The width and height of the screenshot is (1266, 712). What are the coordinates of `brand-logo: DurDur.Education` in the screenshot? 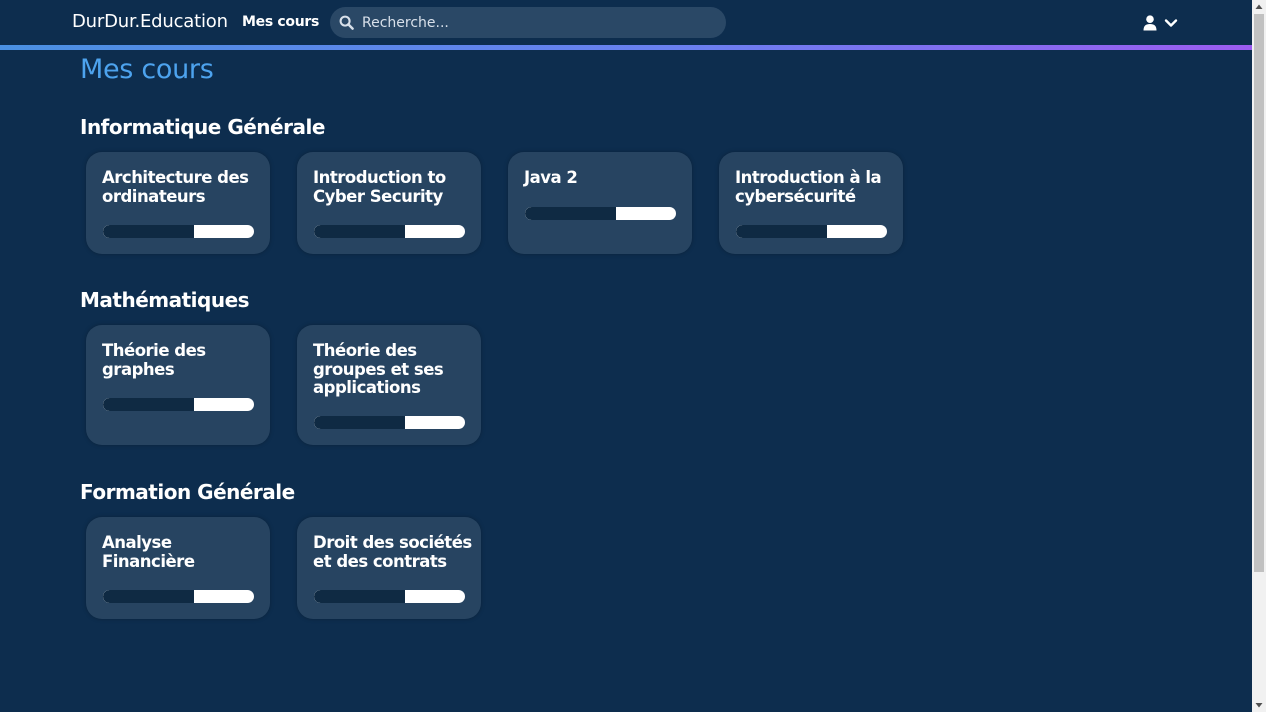 It's located at (150, 21).